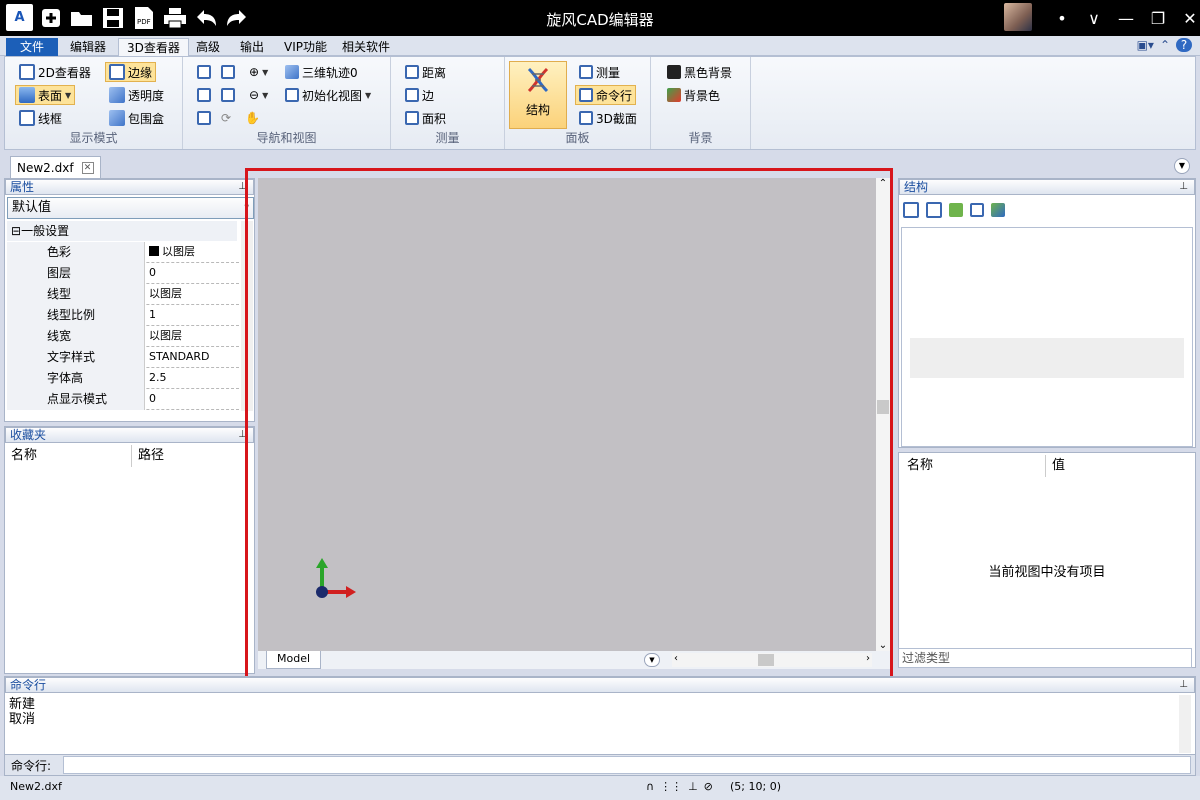 This screenshot has width=1200, height=800. I want to click on user-avatar, so click(1018, 17).